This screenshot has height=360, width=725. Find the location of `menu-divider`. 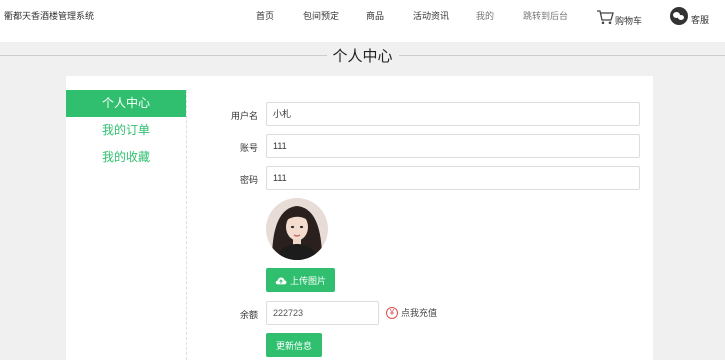

menu-divider is located at coordinates (186, 225).